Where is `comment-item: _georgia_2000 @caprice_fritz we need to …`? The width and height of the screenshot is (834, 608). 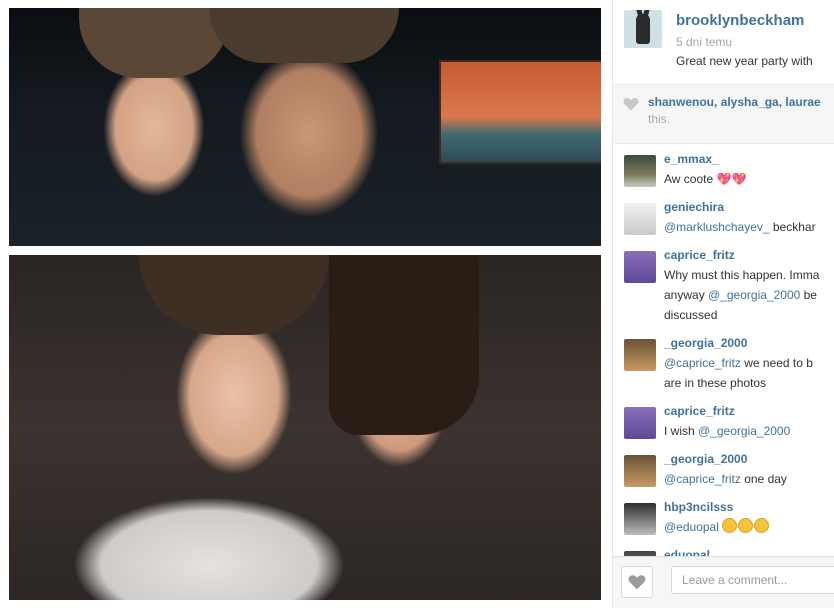 comment-item: _georgia_2000 @caprice_fritz we need to … is located at coordinates (723, 367).